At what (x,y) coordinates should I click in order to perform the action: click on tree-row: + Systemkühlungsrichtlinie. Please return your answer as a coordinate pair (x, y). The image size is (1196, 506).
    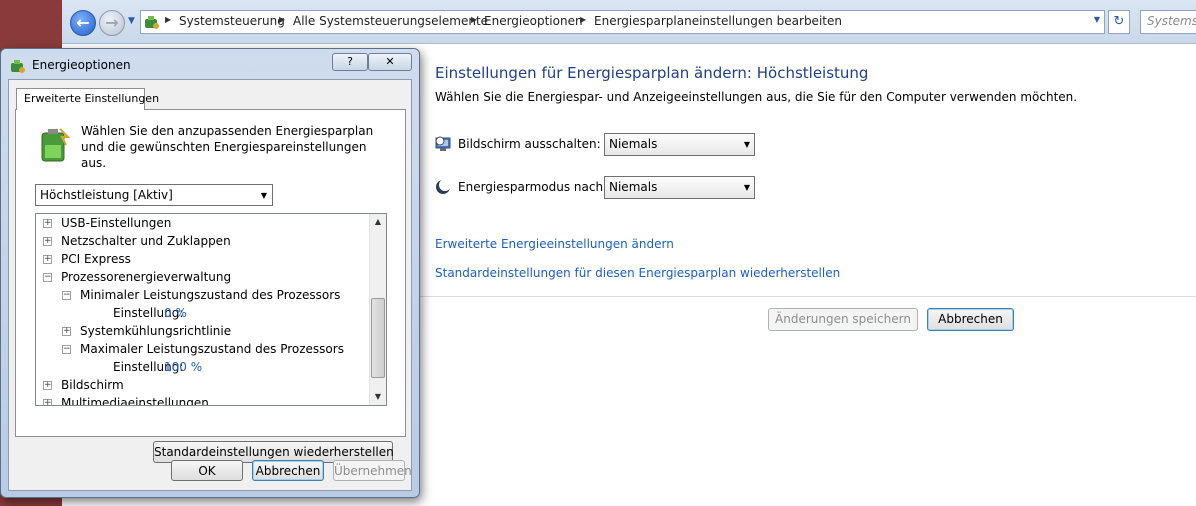
    Looking at the image, I should click on (203, 332).